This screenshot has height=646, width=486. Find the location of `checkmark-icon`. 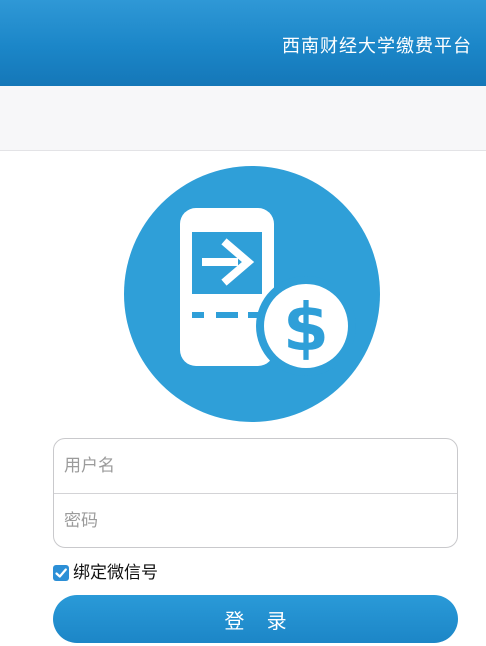

checkmark-icon is located at coordinates (61, 573).